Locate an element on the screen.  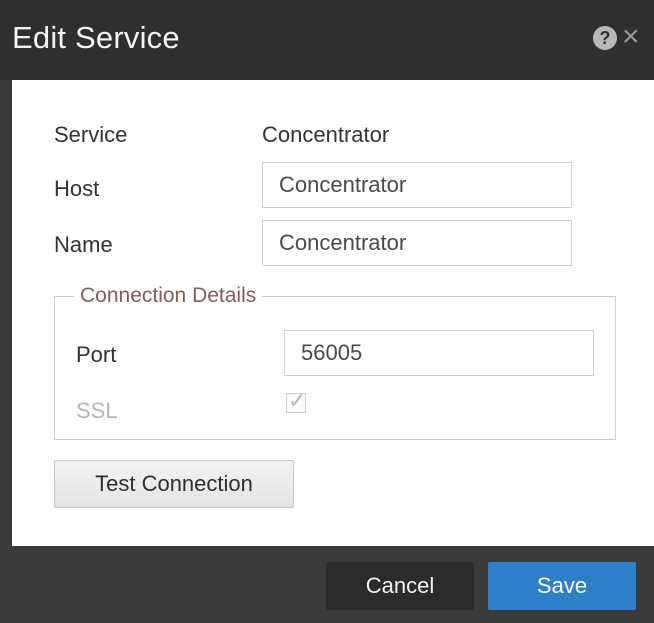
dialog-title: Edit Service is located at coordinates (96, 37).